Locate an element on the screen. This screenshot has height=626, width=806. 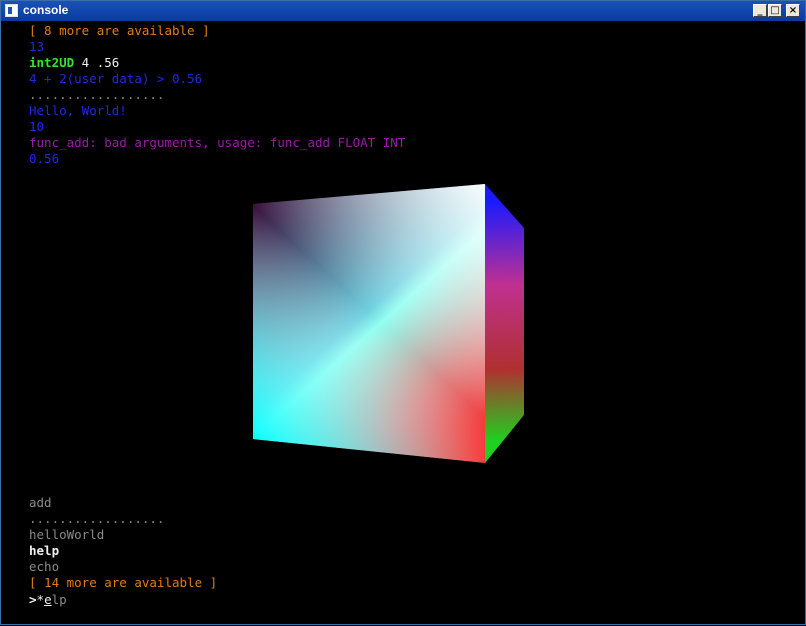
autocomplete-item-helloworld: helloWorld is located at coordinates (123, 535).